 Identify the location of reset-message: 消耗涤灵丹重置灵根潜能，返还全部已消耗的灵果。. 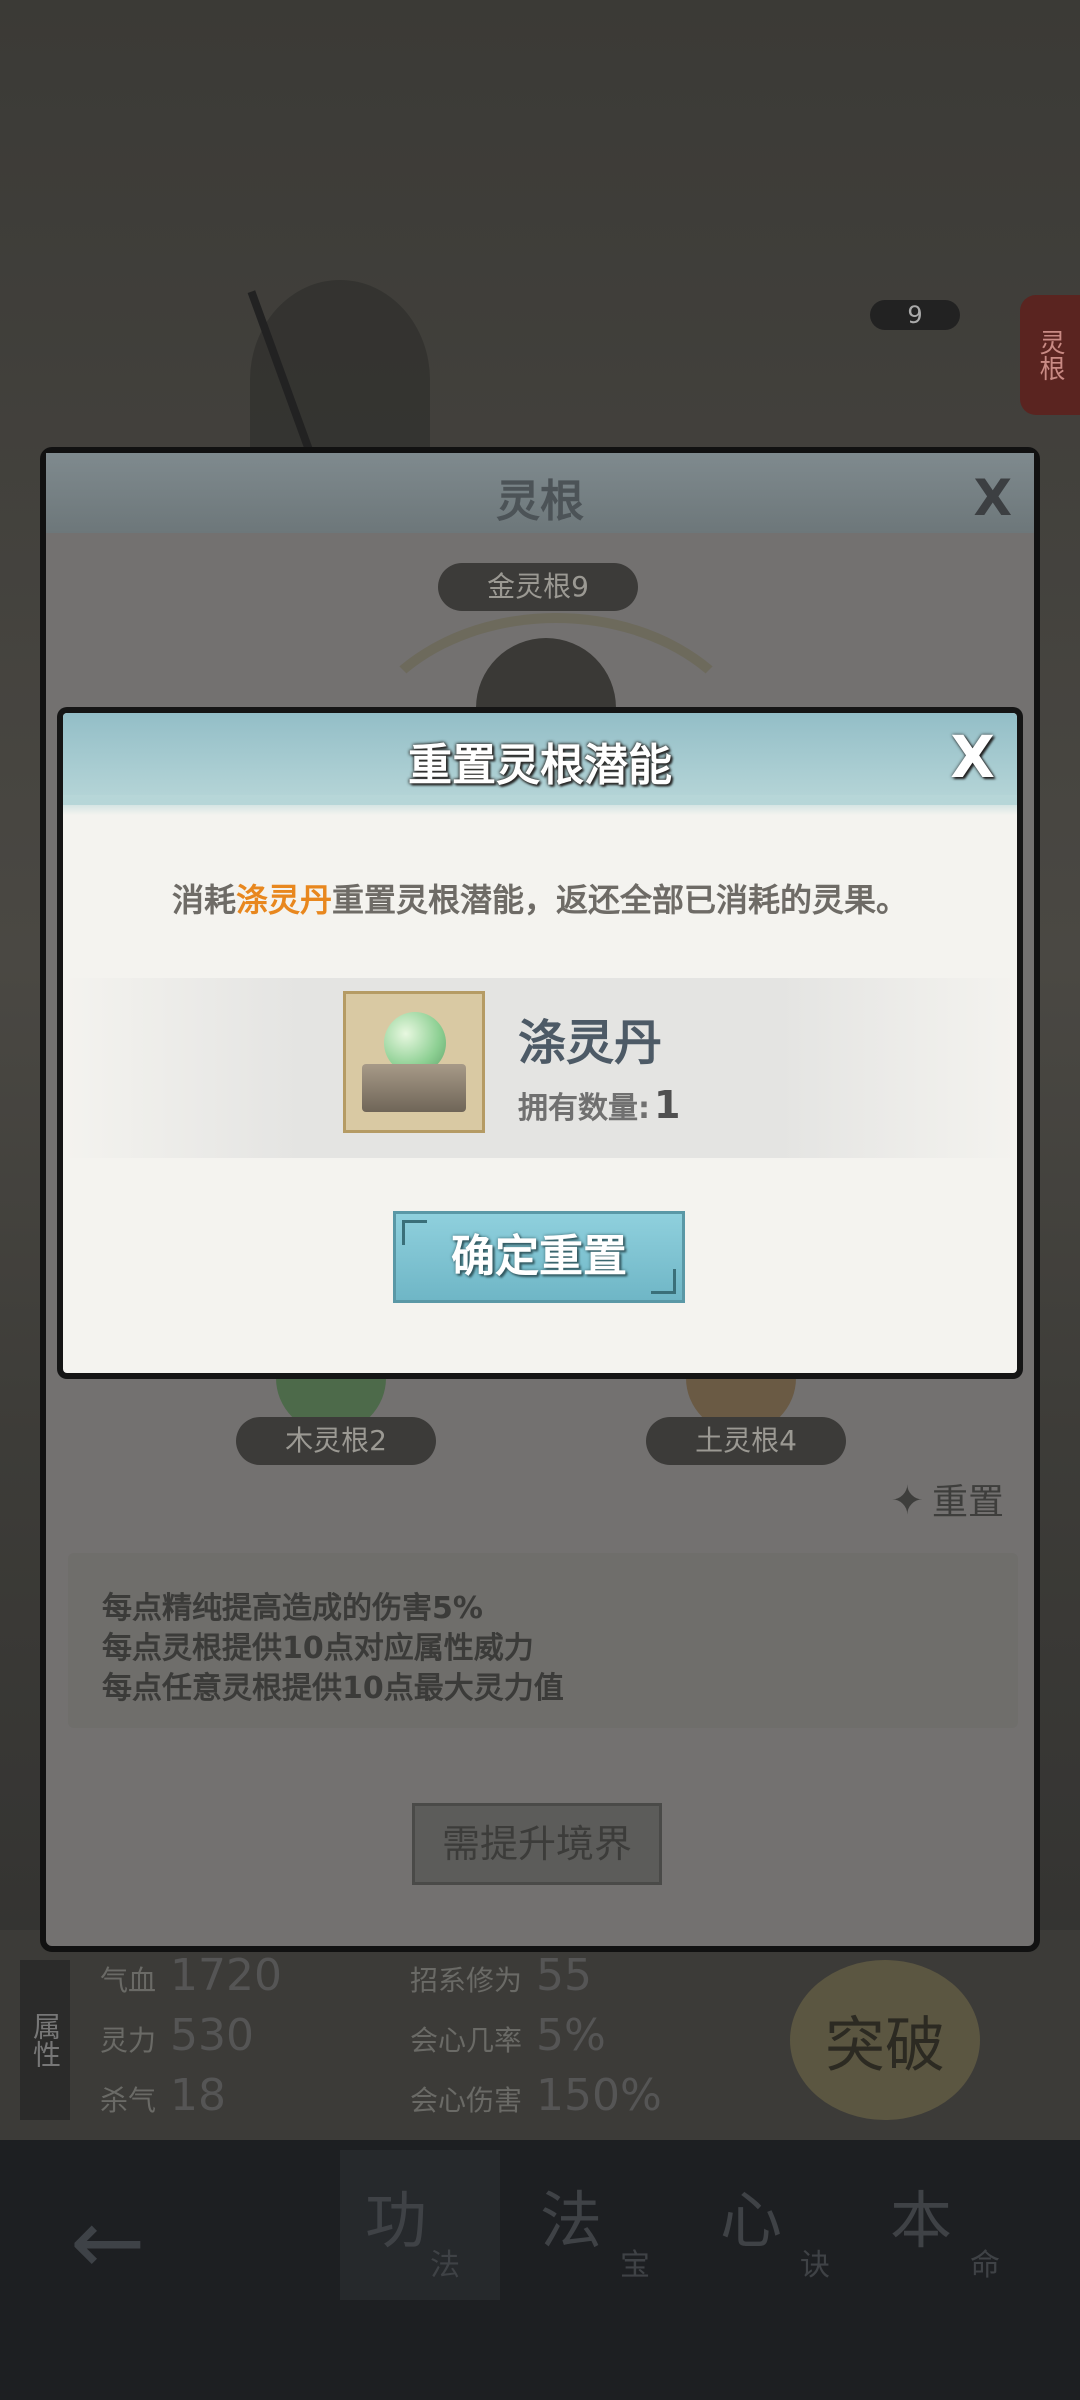
(540, 898).